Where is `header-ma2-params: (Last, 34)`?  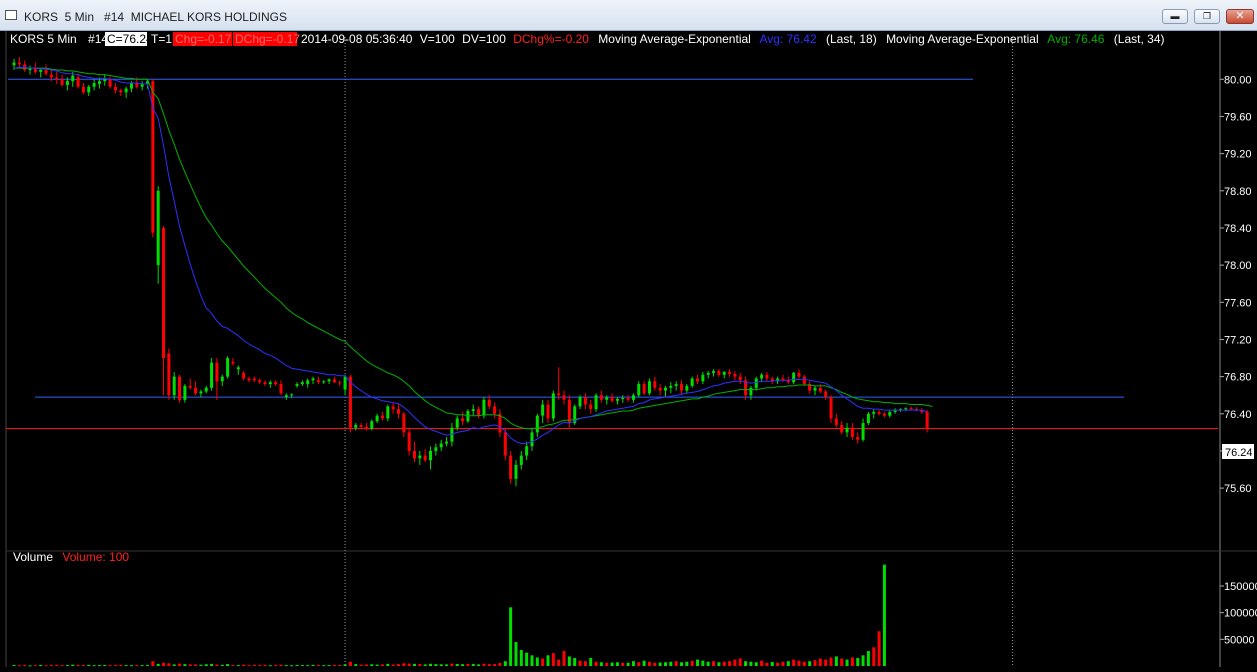 header-ma2-params: (Last, 34) is located at coordinates (1139, 39).